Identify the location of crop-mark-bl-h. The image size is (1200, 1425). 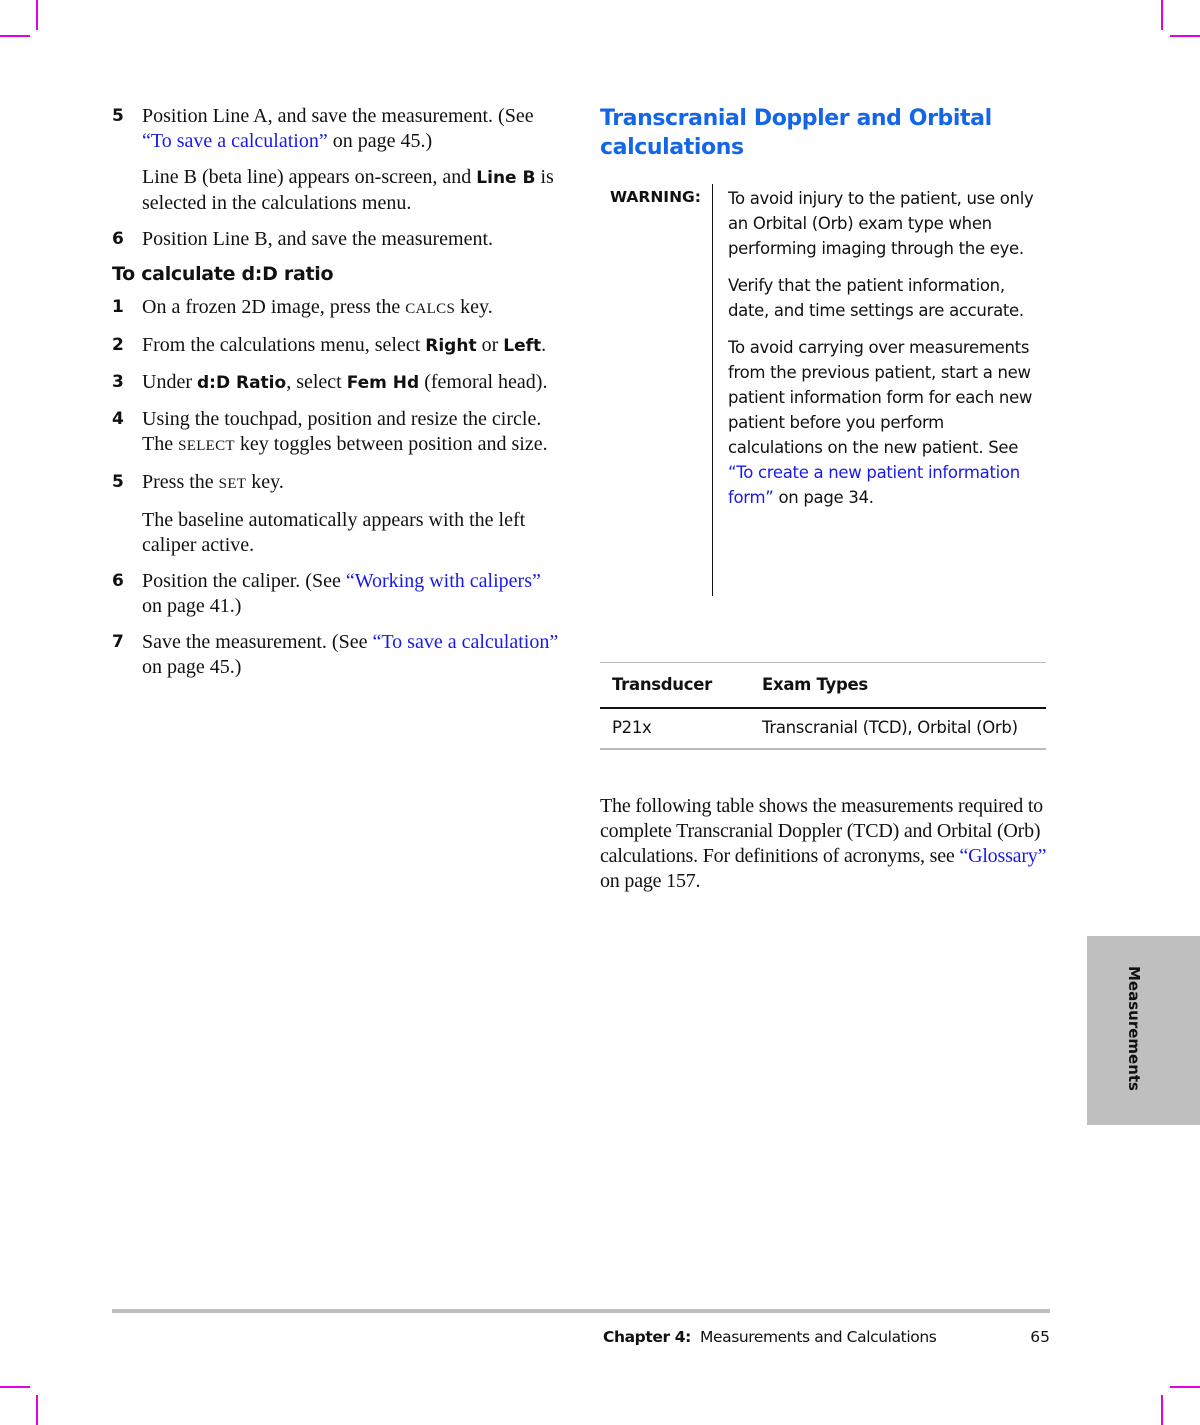
(15, 1387).